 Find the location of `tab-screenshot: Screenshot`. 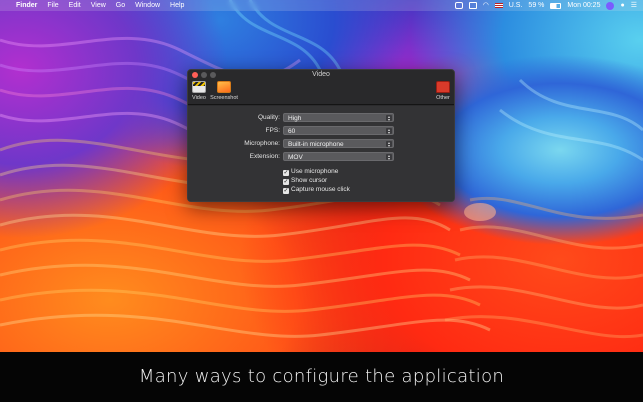

tab-screenshot: Screenshot is located at coordinates (224, 91).